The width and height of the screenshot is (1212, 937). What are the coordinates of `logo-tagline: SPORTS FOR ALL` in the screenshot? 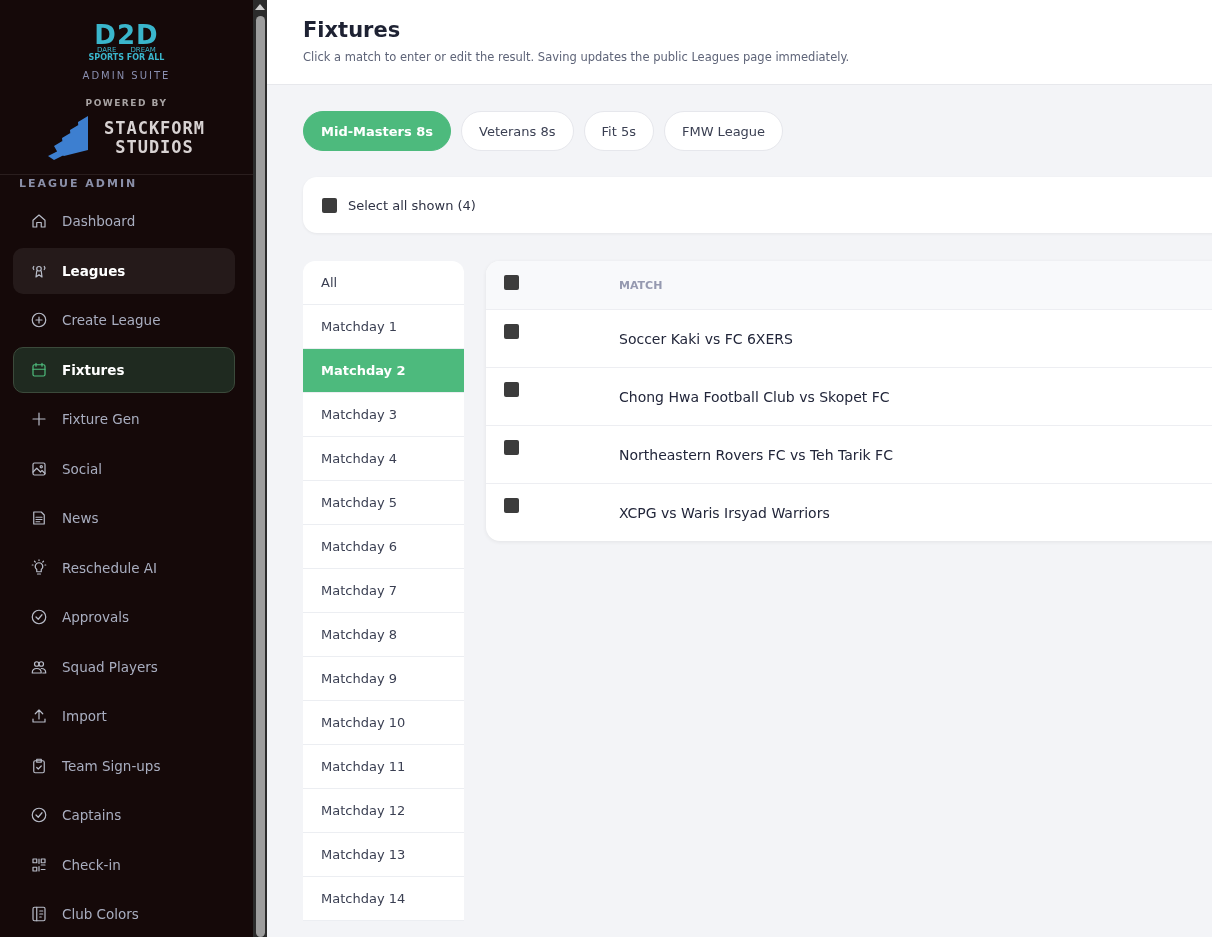 It's located at (126, 58).